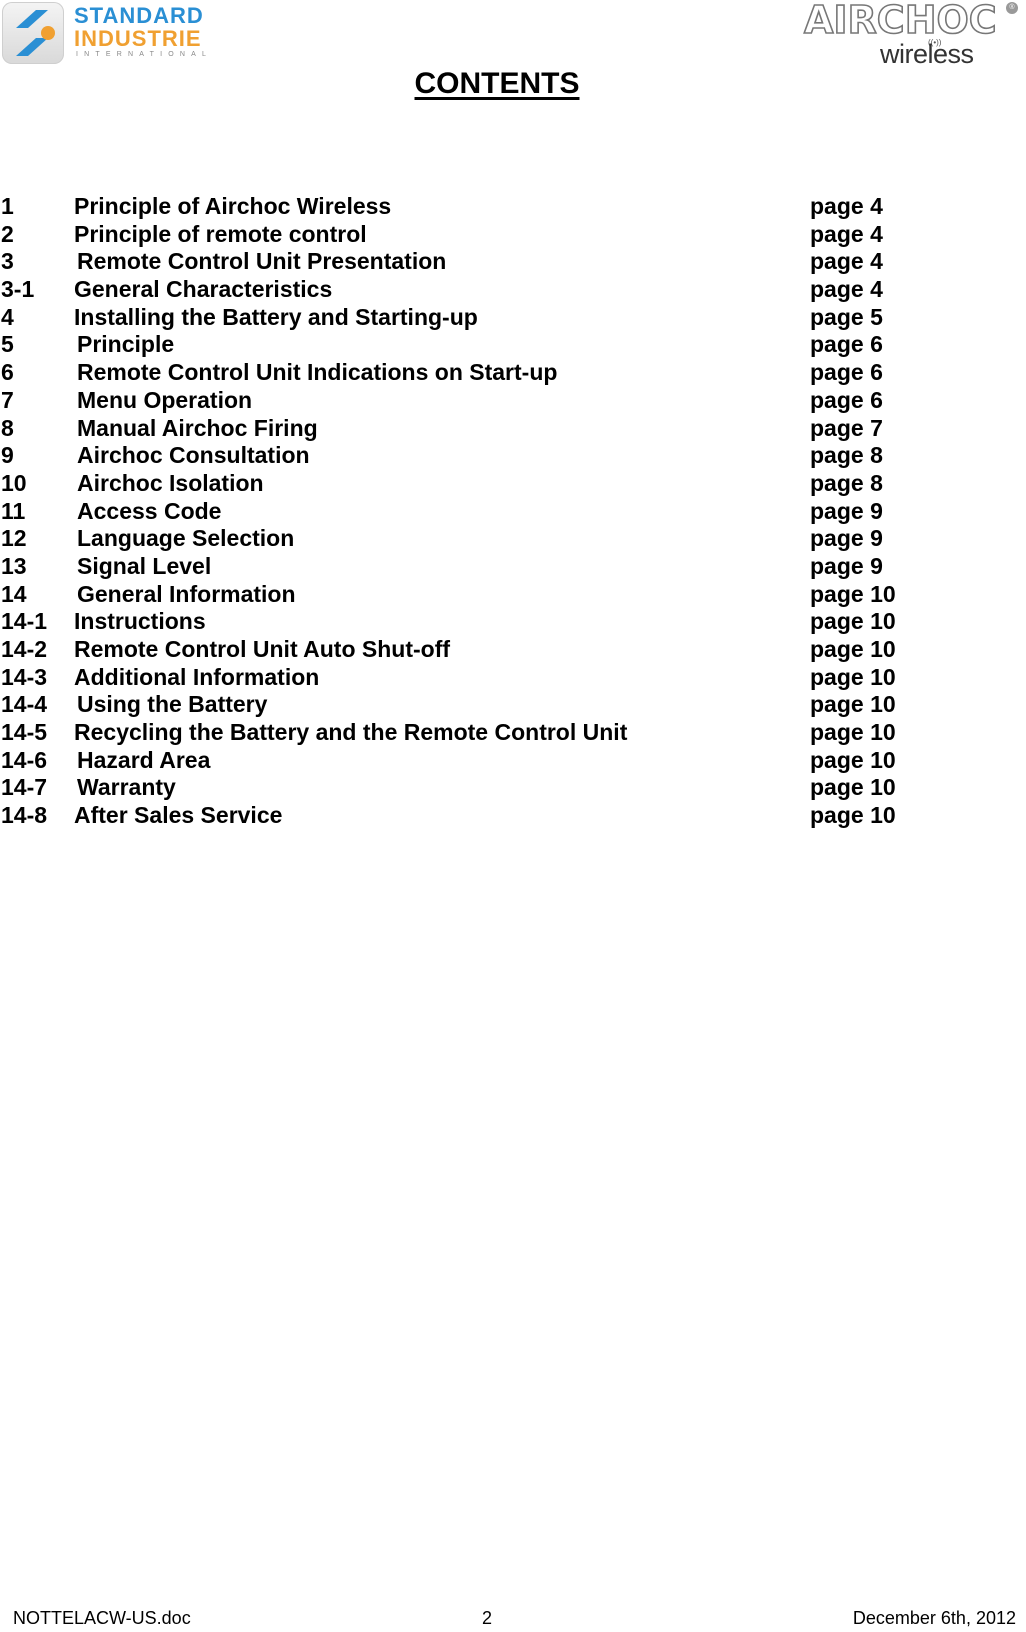 This screenshot has height=1632, width=1026. What do you see at coordinates (7, 206) in the screenshot?
I see `toc-entry-number: 1` at bounding box center [7, 206].